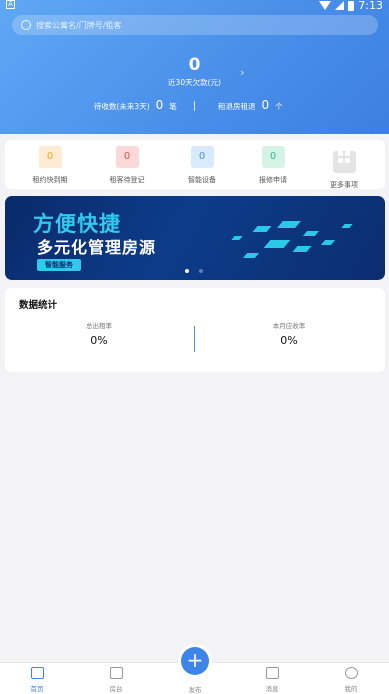 This screenshot has width=389, height=694. I want to click on user-icon, so click(351, 673).